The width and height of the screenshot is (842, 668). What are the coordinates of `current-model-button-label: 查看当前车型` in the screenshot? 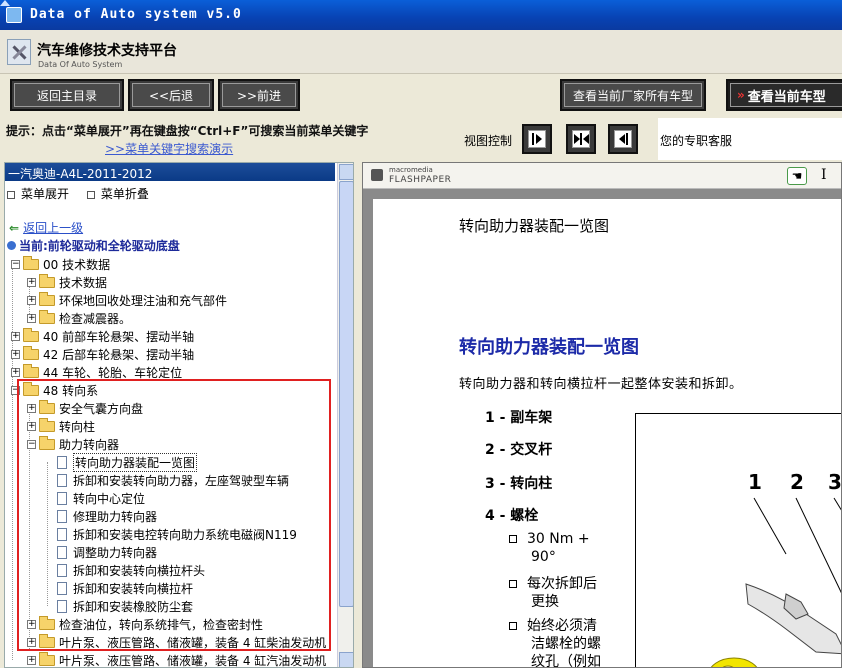 It's located at (786, 97).